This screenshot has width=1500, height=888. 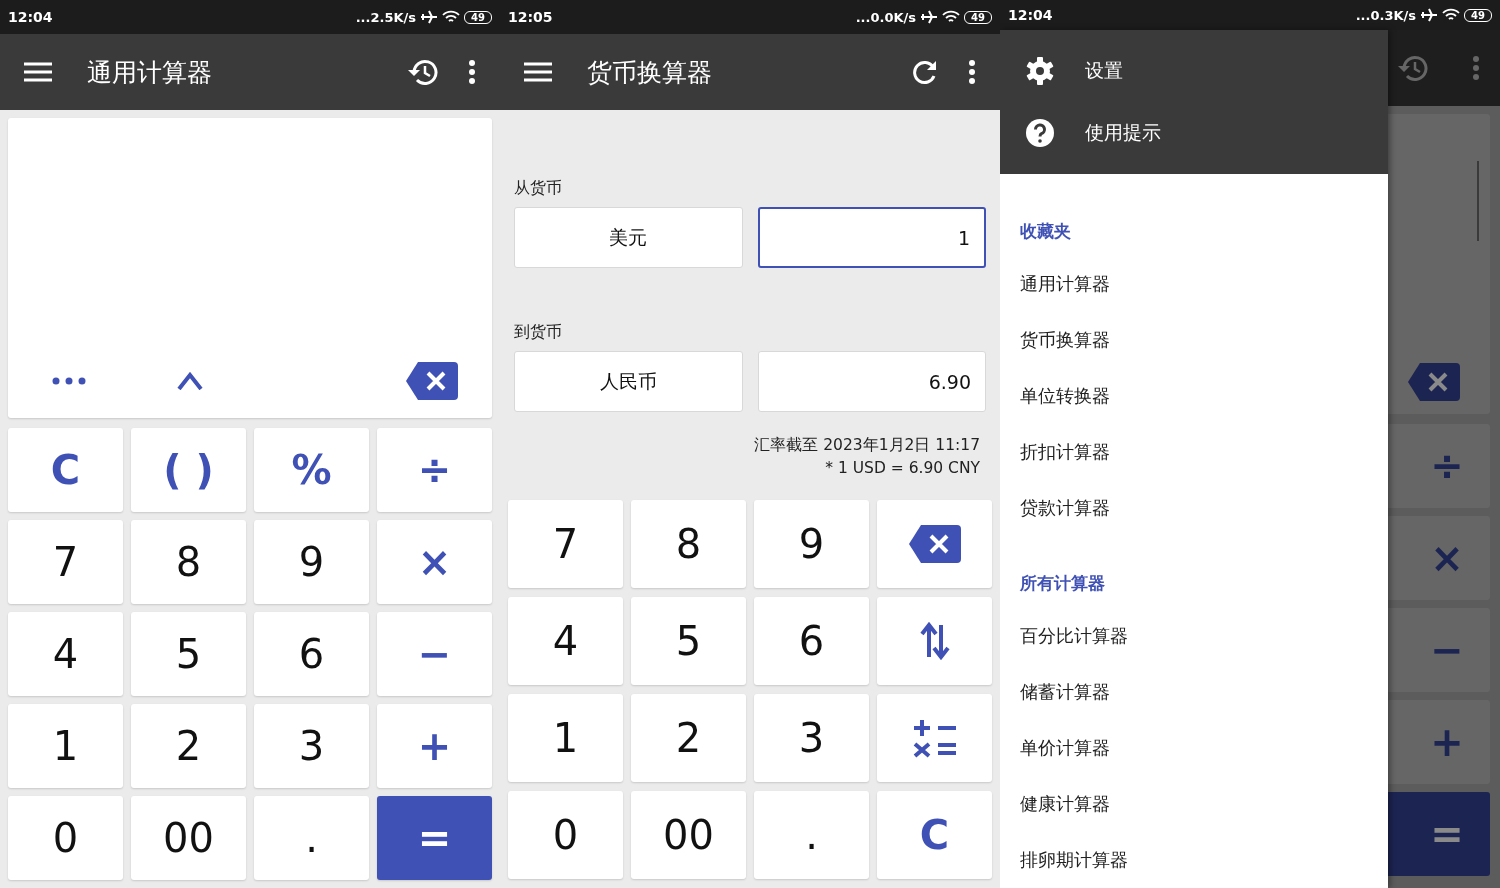 I want to click on drawer-list-item: 贷款计算器, so click(x=1194, y=508).